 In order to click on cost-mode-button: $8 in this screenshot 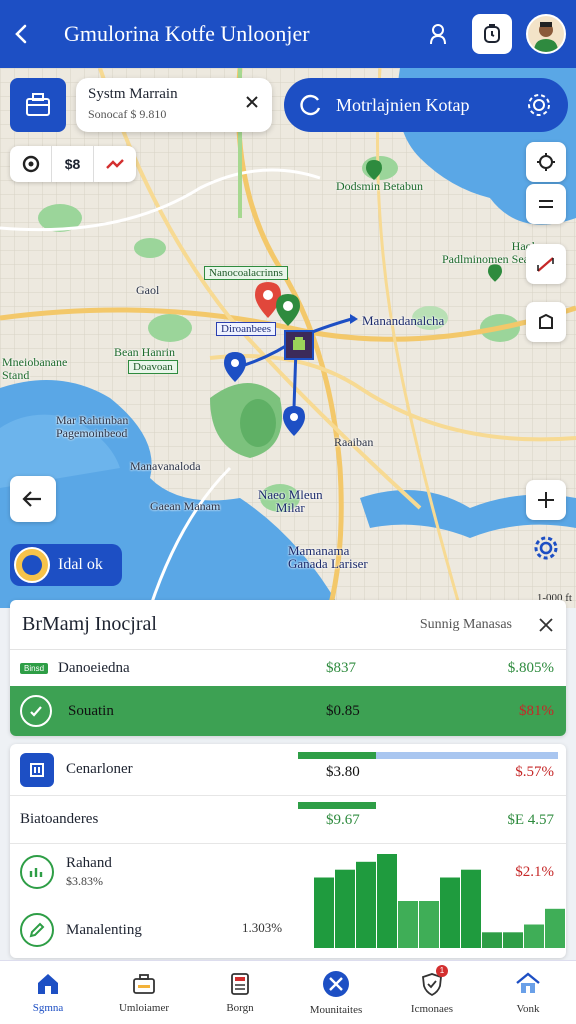, I will do `click(73, 164)`.